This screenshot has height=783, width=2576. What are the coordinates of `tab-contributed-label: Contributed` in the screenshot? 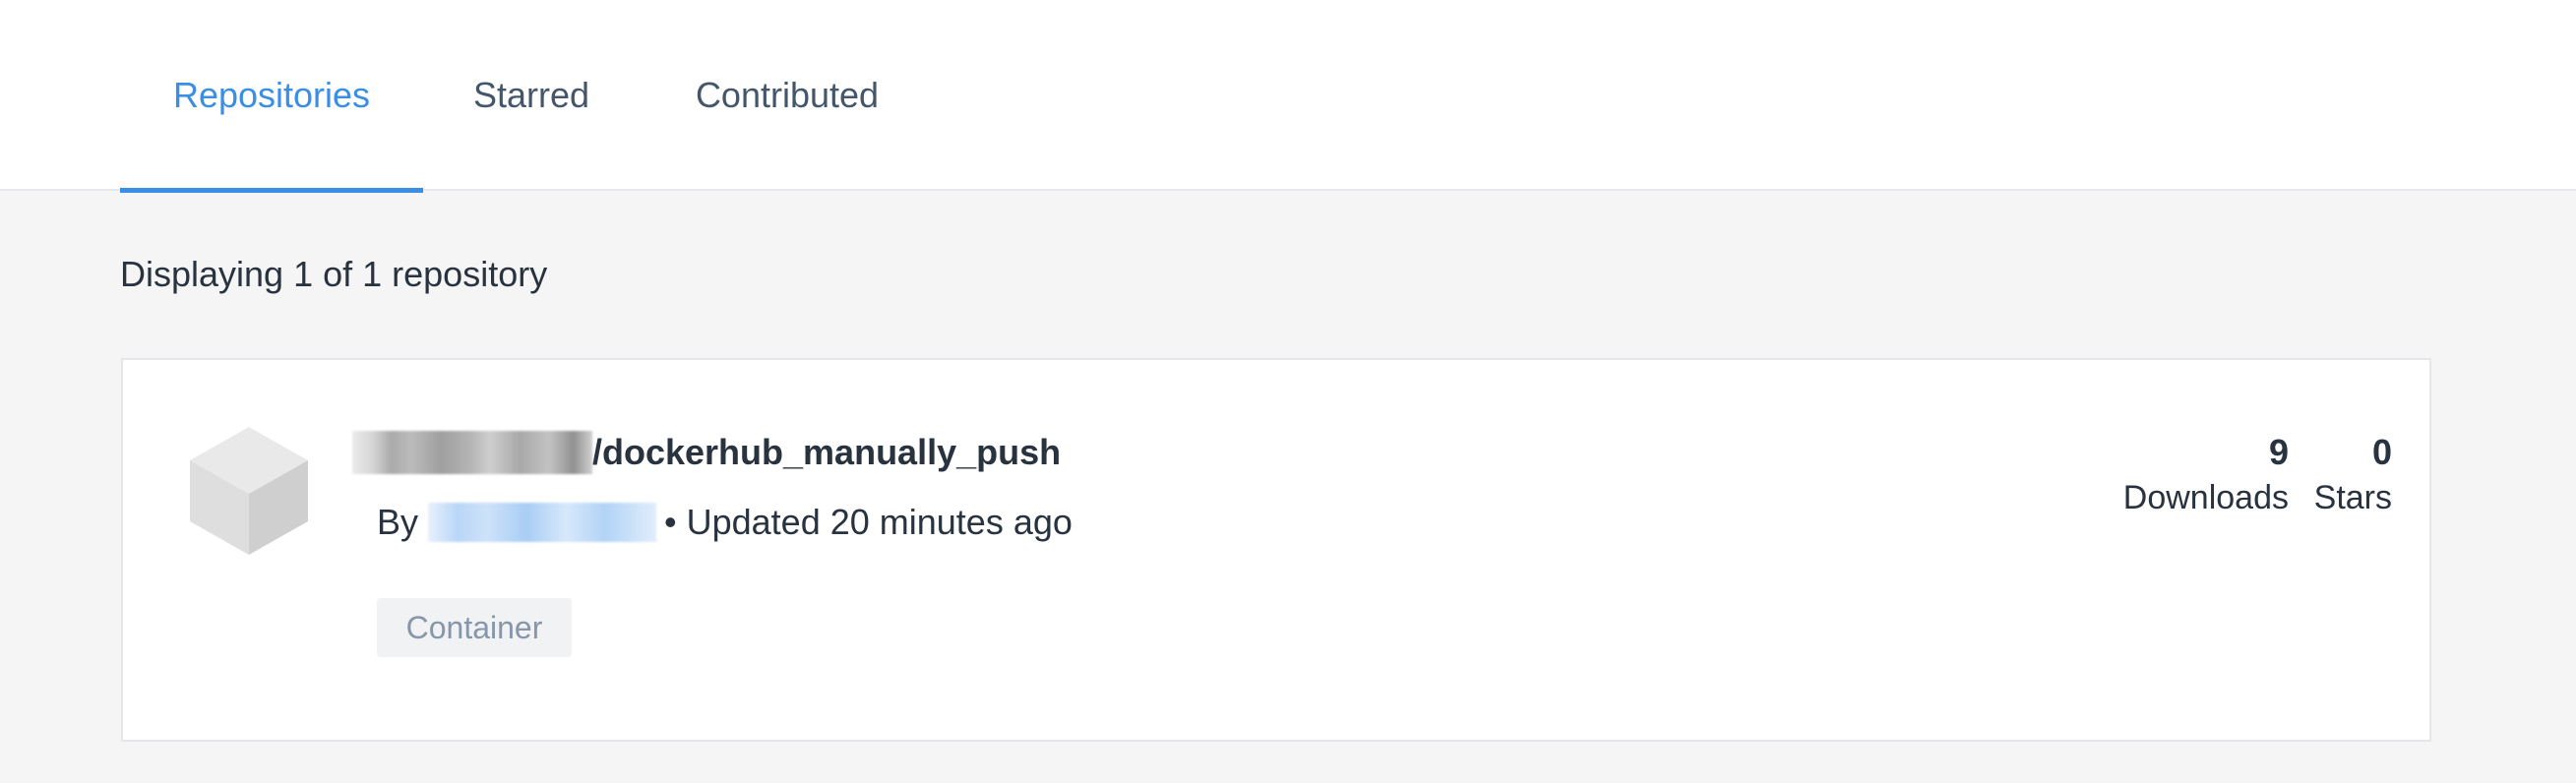 It's located at (788, 95).